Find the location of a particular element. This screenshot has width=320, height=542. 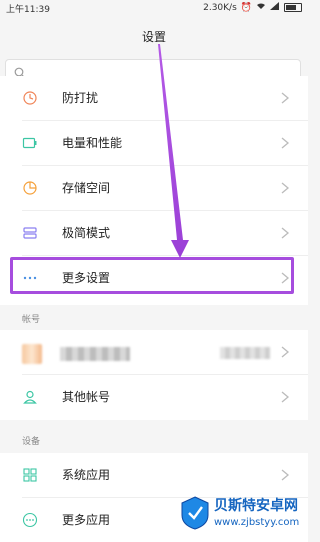

watermark-url: www.zjbstyy.com is located at coordinates (257, 522).